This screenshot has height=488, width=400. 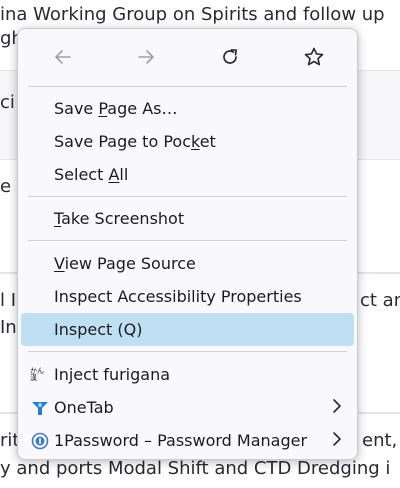 I want to click on reload-button, so click(x=230, y=57).